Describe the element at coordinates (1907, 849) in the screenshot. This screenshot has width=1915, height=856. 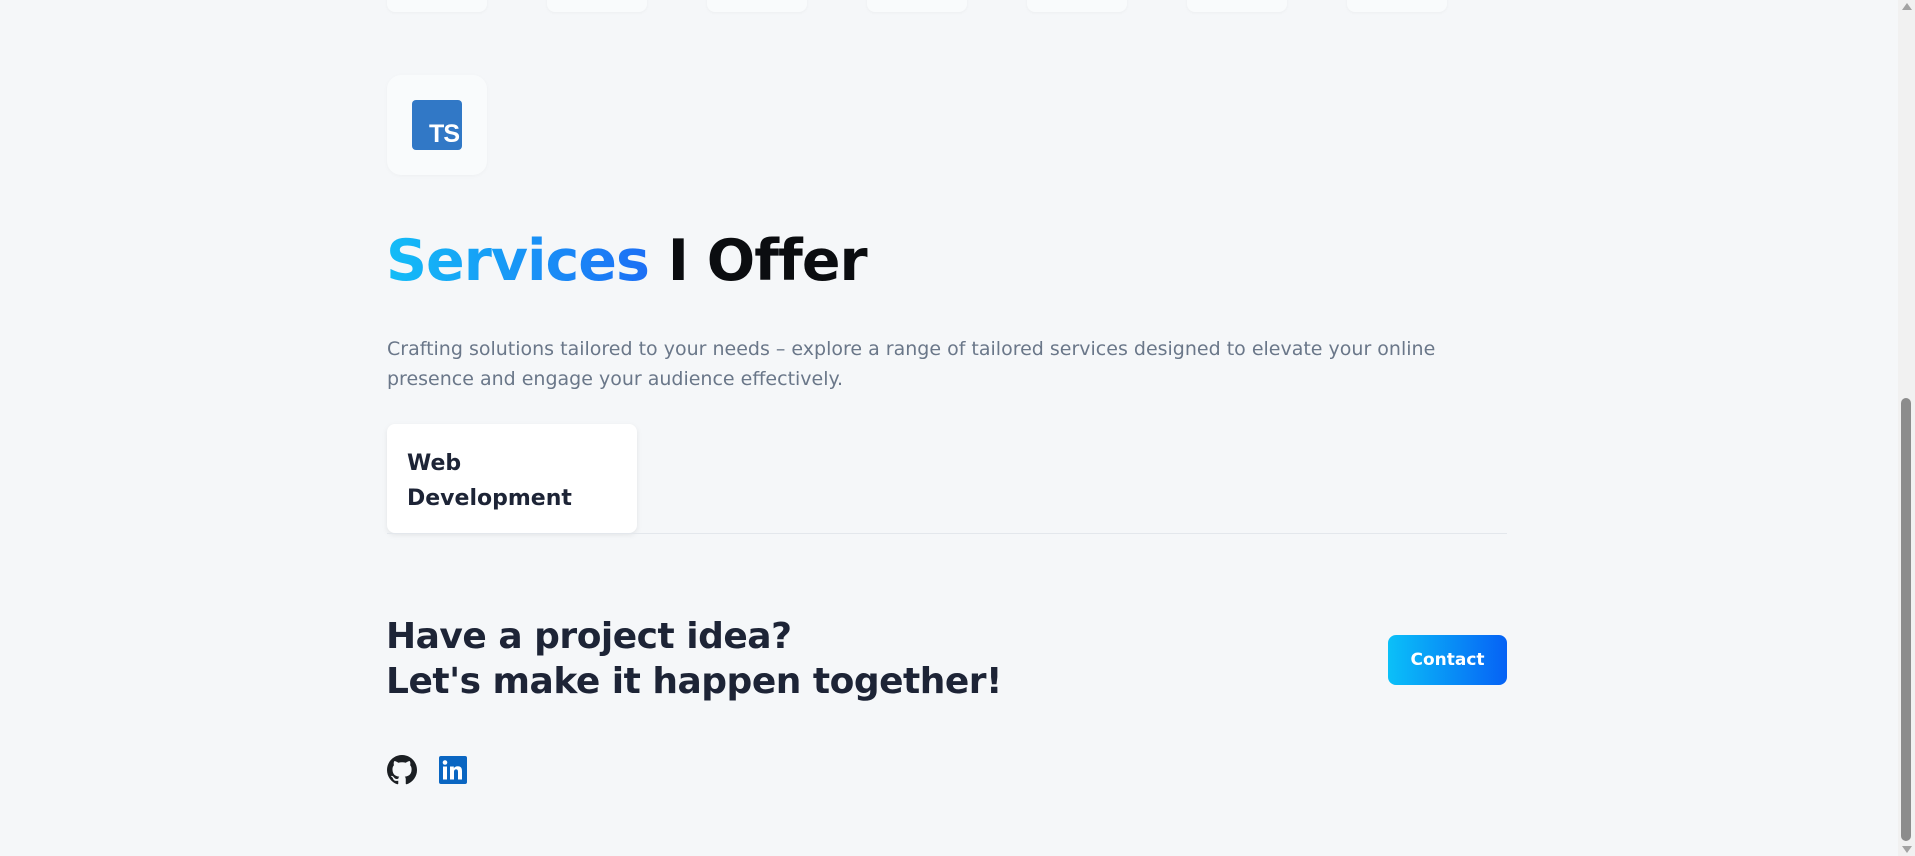
I see `scroll-down-arrow-icon` at that location.